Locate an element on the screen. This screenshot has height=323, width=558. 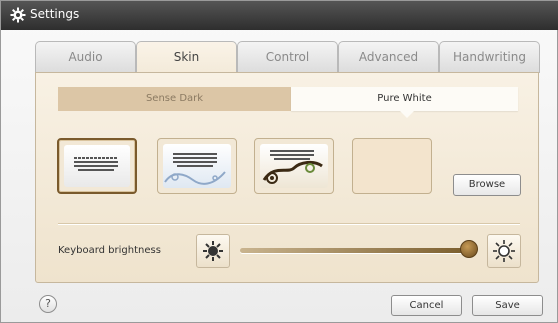
tab-advanced: Advanced is located at coordinates (388, 57).